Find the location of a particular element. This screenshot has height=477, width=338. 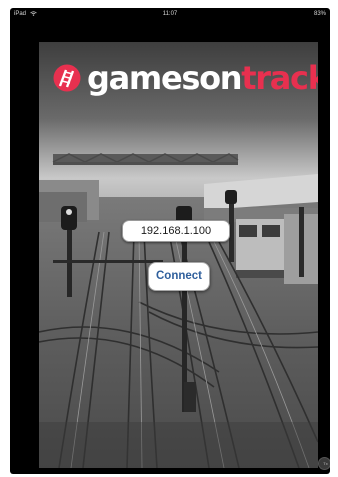

connect-button: Connect is located at coordinates (179, 276).